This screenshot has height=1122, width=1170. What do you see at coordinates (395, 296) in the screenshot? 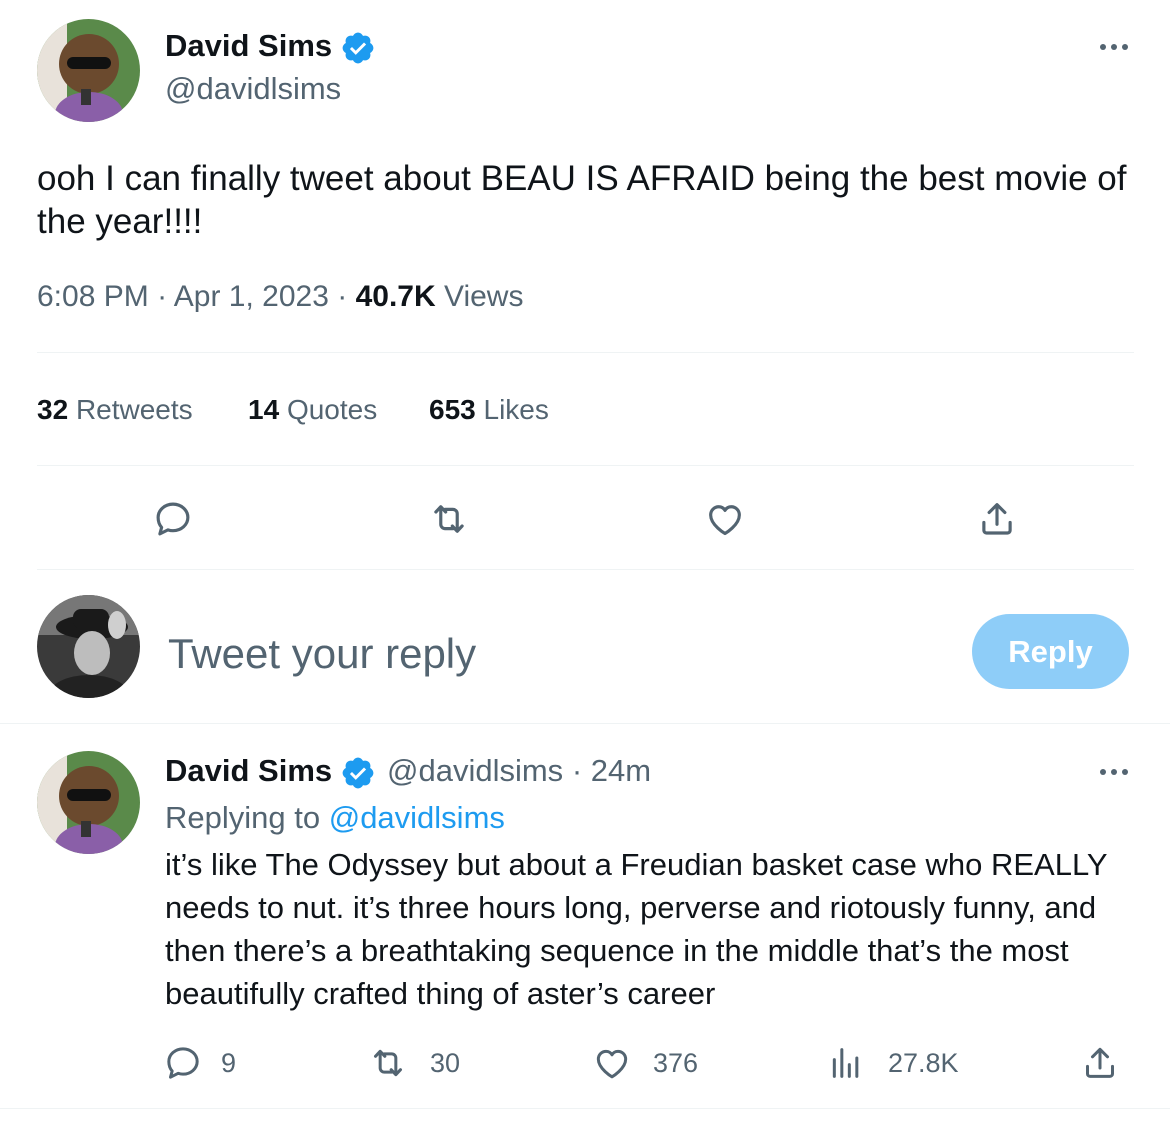
I see `views-count: 40.7K` at bounding box center [395, 296].